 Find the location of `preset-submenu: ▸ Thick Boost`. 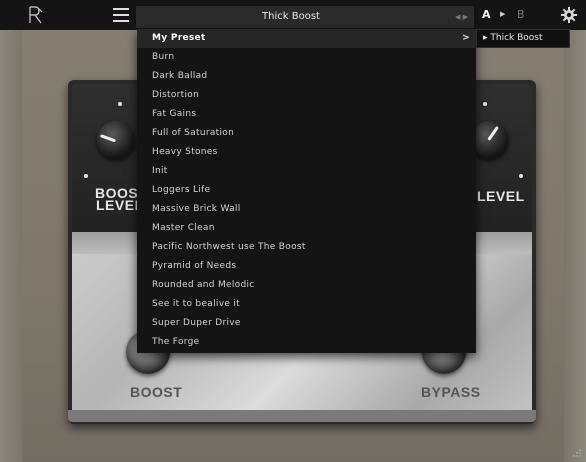

preset-submenu: ▸ Thick Boost is located at coordinates (523, 38).